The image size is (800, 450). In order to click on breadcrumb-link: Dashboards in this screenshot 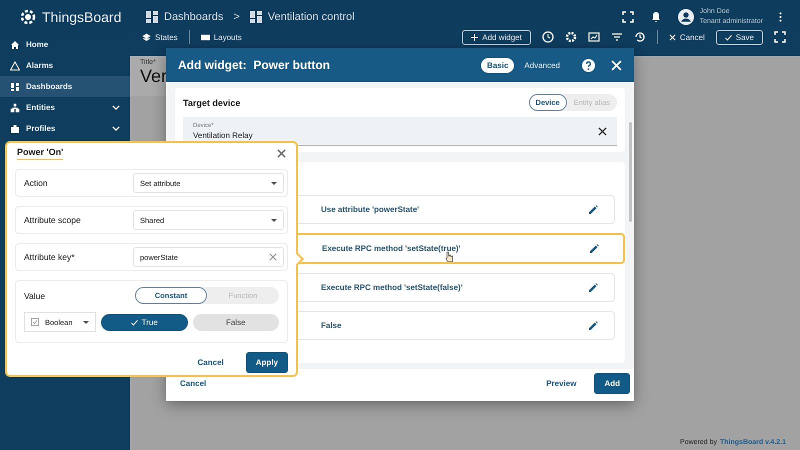, I will do `click(194, 17)`.